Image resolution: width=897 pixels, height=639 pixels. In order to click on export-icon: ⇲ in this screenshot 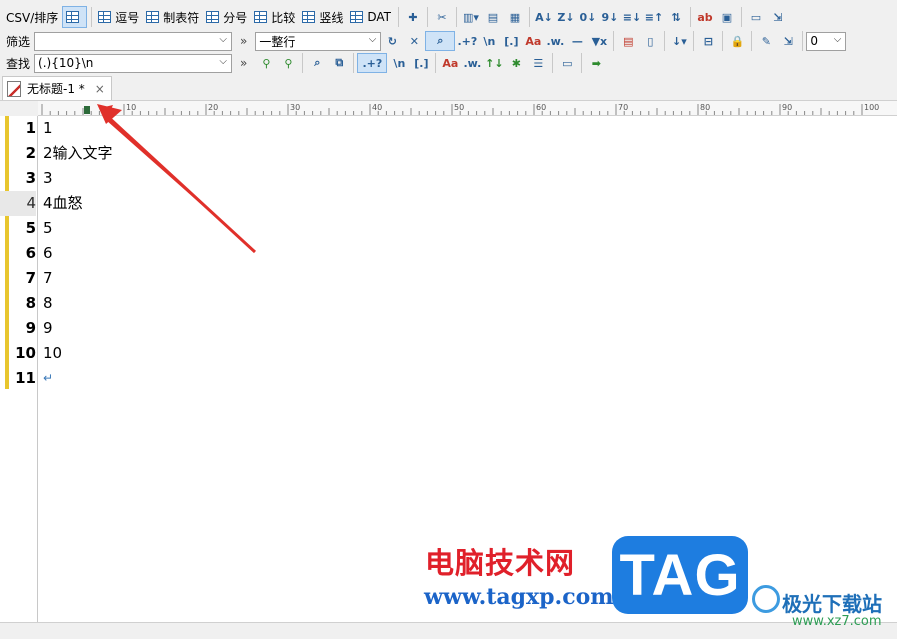, I will do `click(778, 17)`.